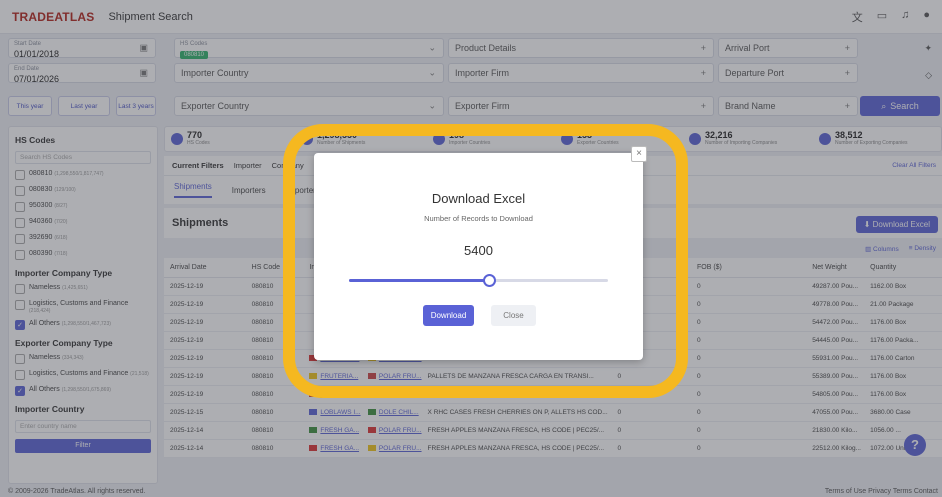 The height and width of the screenshot is (497, 942). What do you see at coordinates (419, 280) in the screenshot?
I see `slider-fill` at bounding box center [419, 280].